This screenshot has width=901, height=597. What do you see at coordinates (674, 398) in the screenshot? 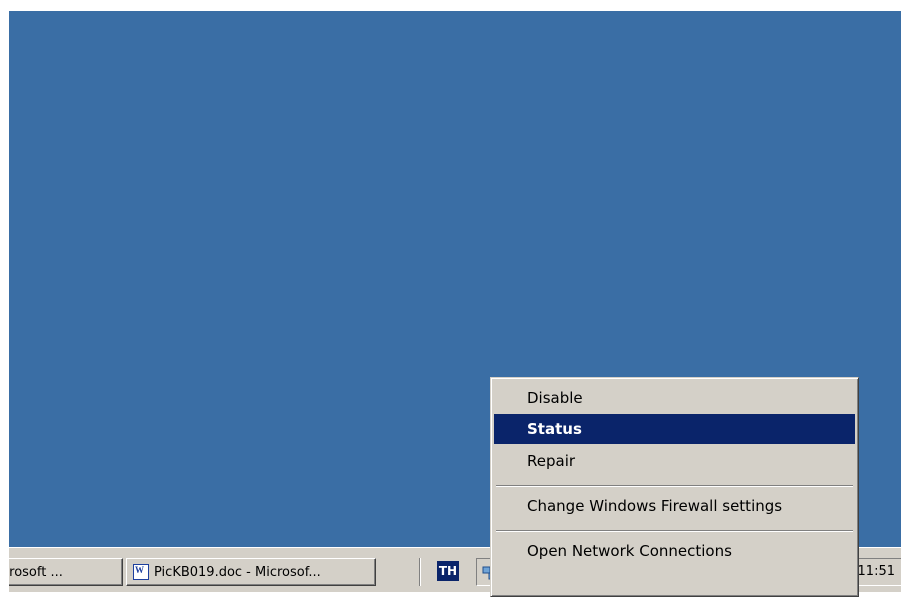
I see `menu-item-disable: Disable` at bounding box center [674, 398].